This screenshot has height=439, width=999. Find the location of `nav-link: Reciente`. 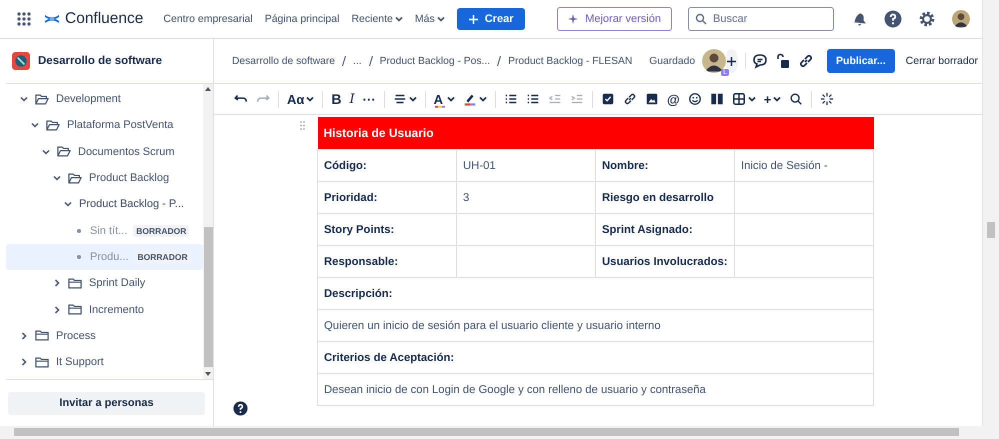

nav-link: Reciente is located at coordinates (377, 19).